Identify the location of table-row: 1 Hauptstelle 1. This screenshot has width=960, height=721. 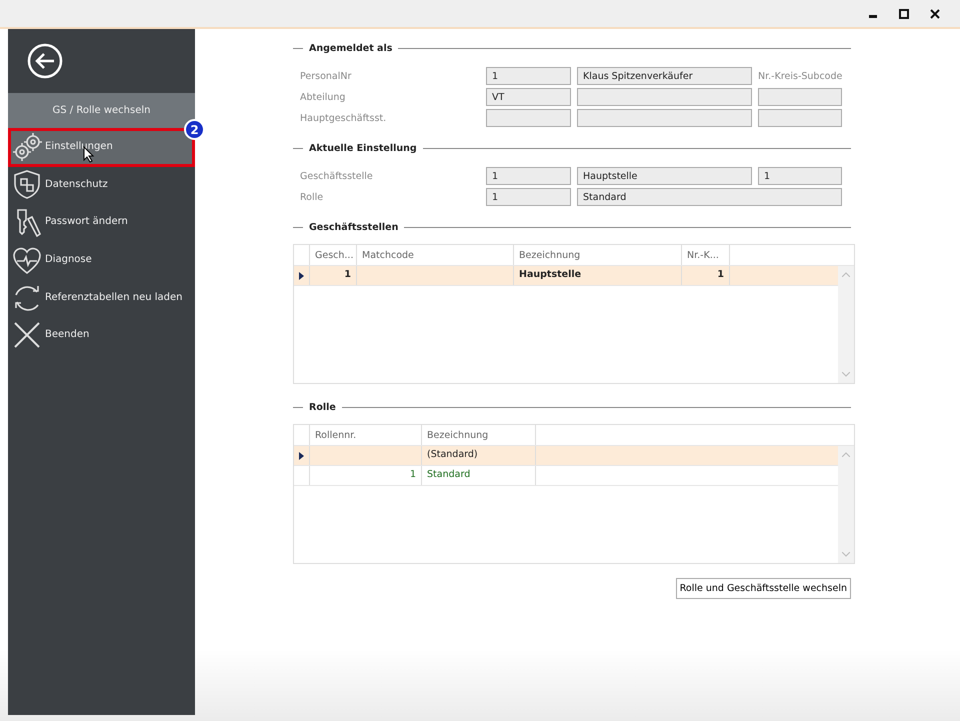
(566, 276).